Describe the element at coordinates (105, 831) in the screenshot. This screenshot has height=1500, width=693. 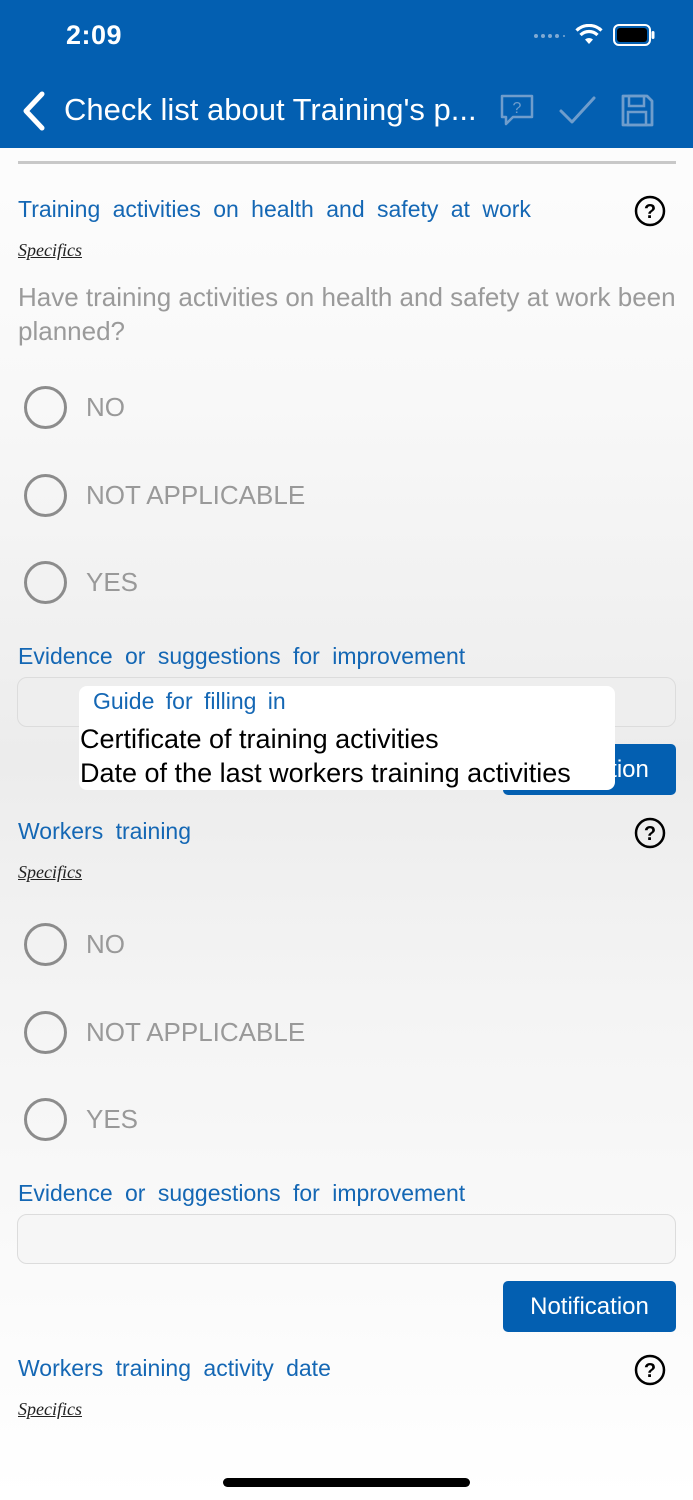
I see `section-title: Workers training` at that location.